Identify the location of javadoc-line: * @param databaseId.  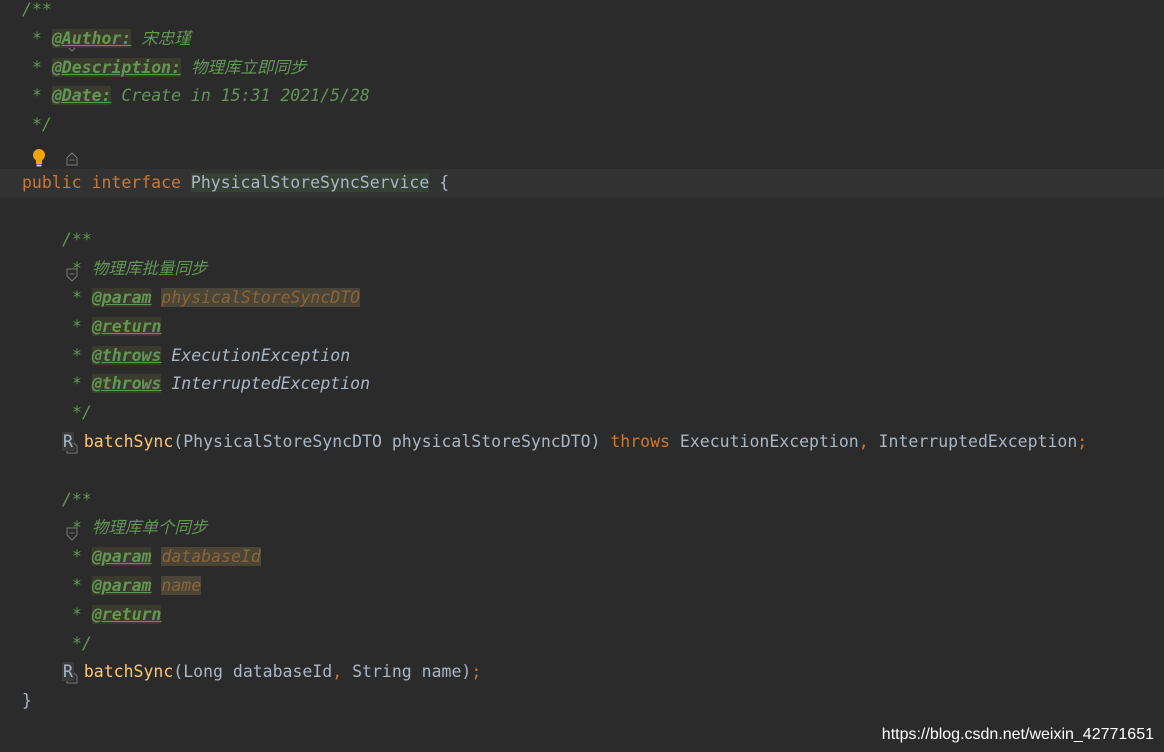
(166, 557).